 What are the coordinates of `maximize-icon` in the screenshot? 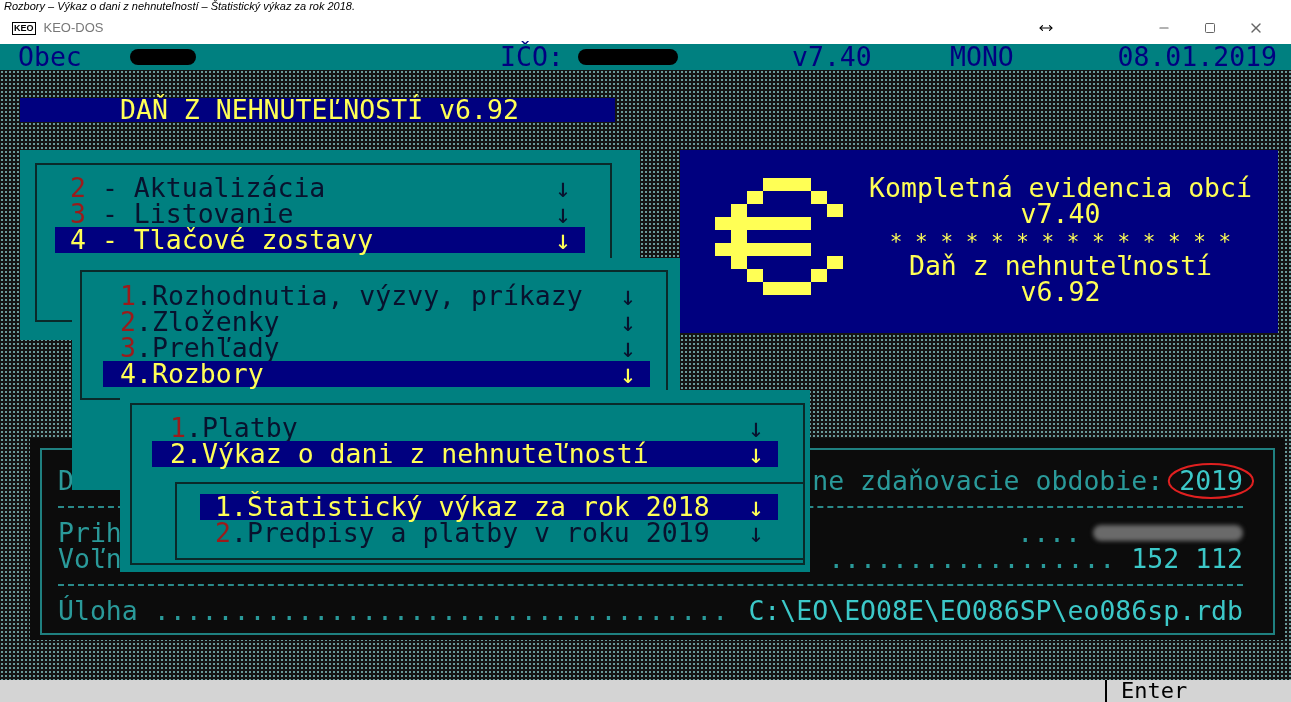 It's located at (1210, 28).